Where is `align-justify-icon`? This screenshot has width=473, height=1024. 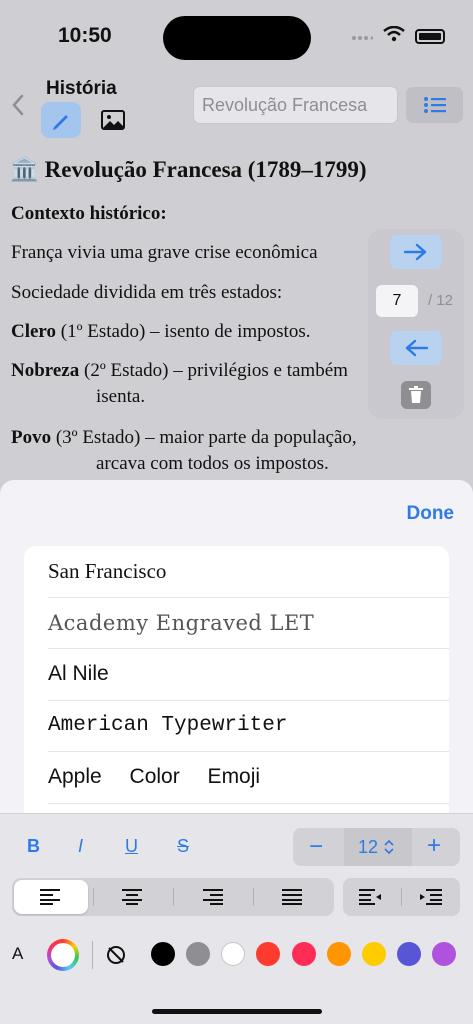 align-justify-icon is located at coordinates (293, 897).